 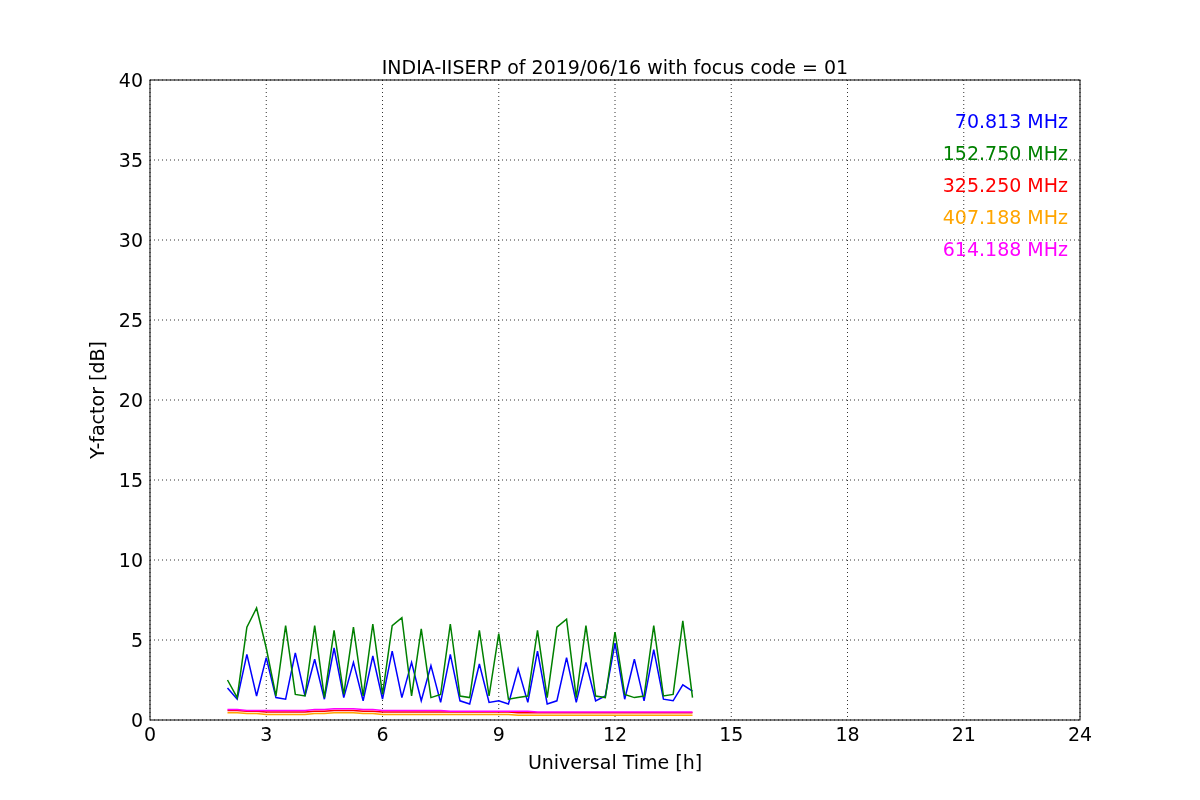 I want to click on y-tick-label: 10, so click(x=130, y=560).